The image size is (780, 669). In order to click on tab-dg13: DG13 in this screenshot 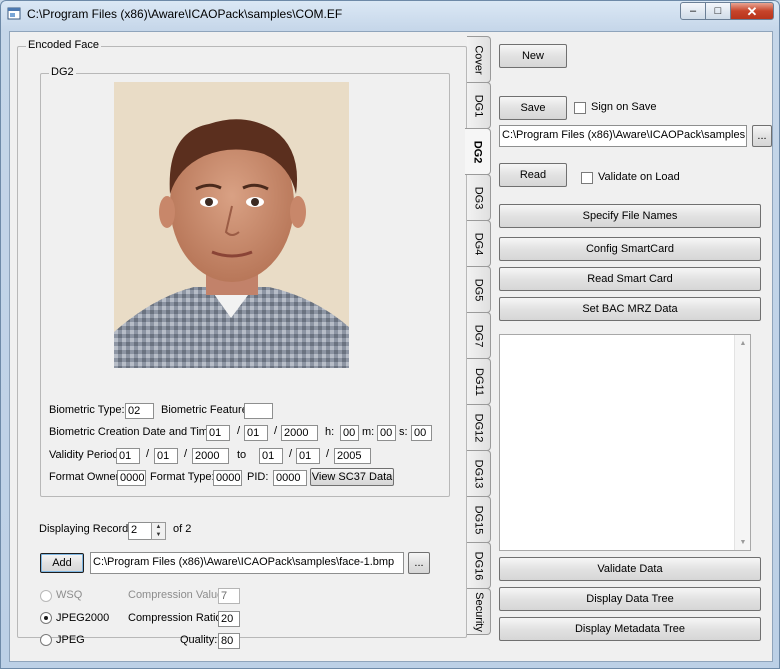, I will do `click(479, 473)`.